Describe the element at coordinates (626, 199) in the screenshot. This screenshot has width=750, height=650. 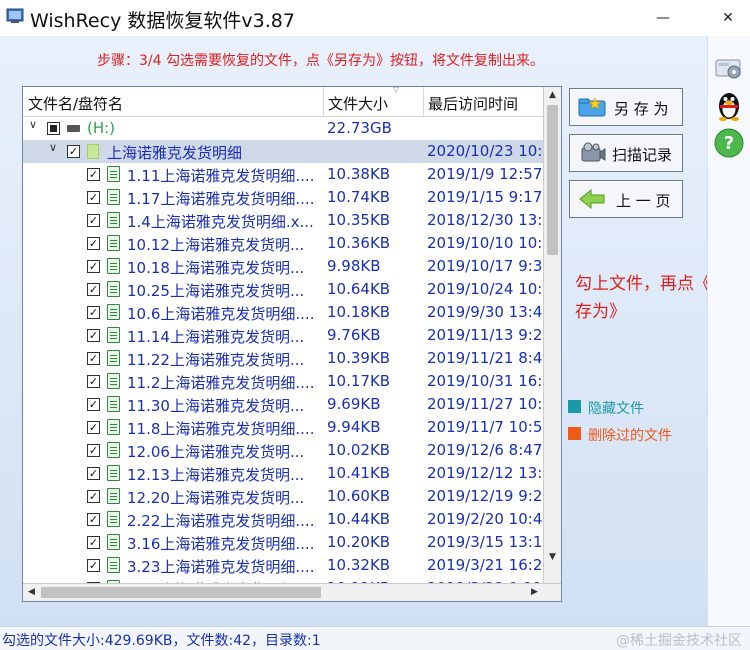
I see `previous-page-button: 上 一 页` at that location.